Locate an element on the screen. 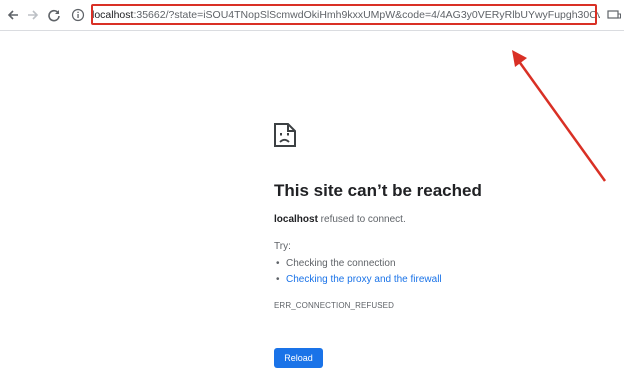 Image resolution: width=624 pixels, height=381 pixels. suggestion-link: • Checking the proxy and the firewall is located at coordinates (359, 279).